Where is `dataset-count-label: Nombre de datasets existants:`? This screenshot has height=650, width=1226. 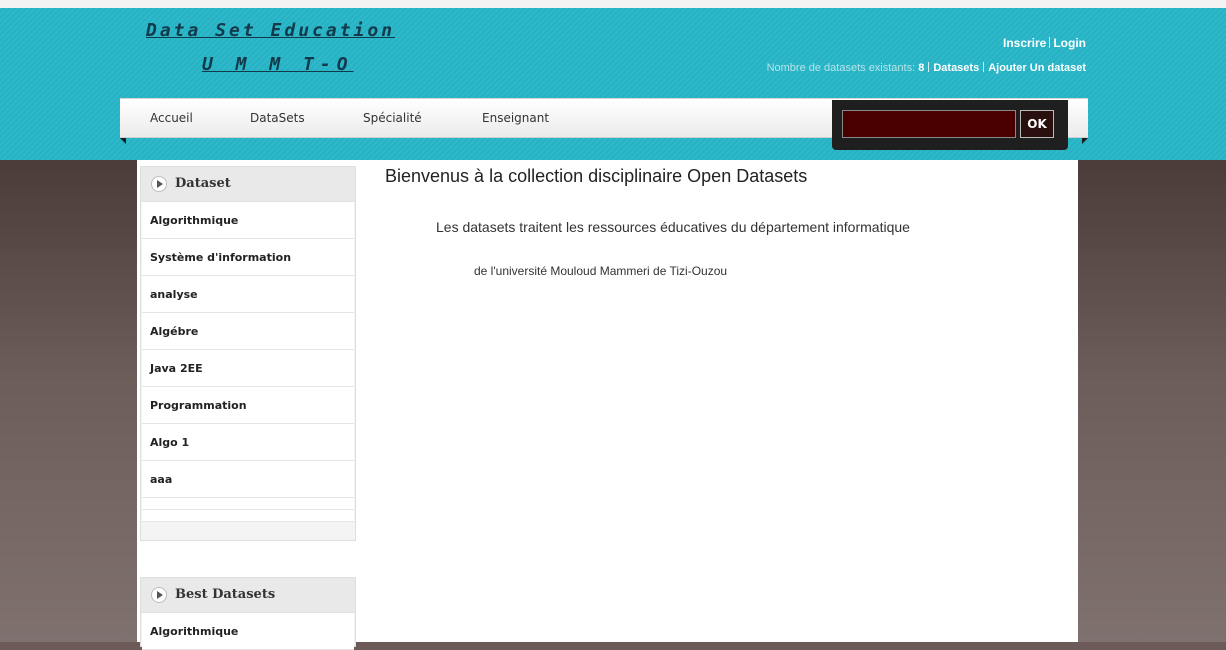 dataset-count-label: Nombre de datasets existants: is located at coordinates (841, 68).